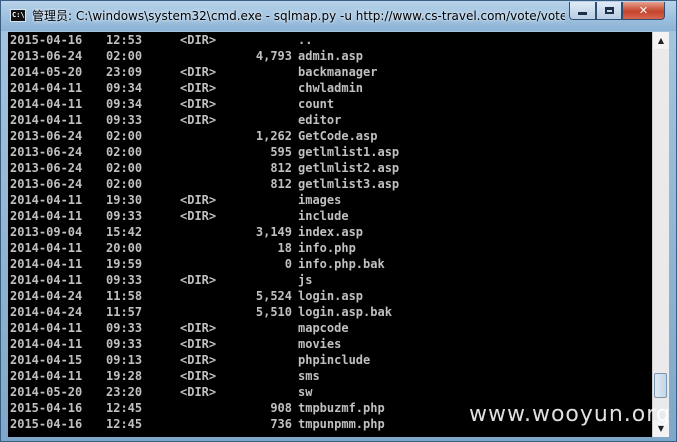  Describe the element at coordinates (330, 40) in the screenshot. I see `listing-row: 2015-04-16 12:53 <DIR>..` at that location.